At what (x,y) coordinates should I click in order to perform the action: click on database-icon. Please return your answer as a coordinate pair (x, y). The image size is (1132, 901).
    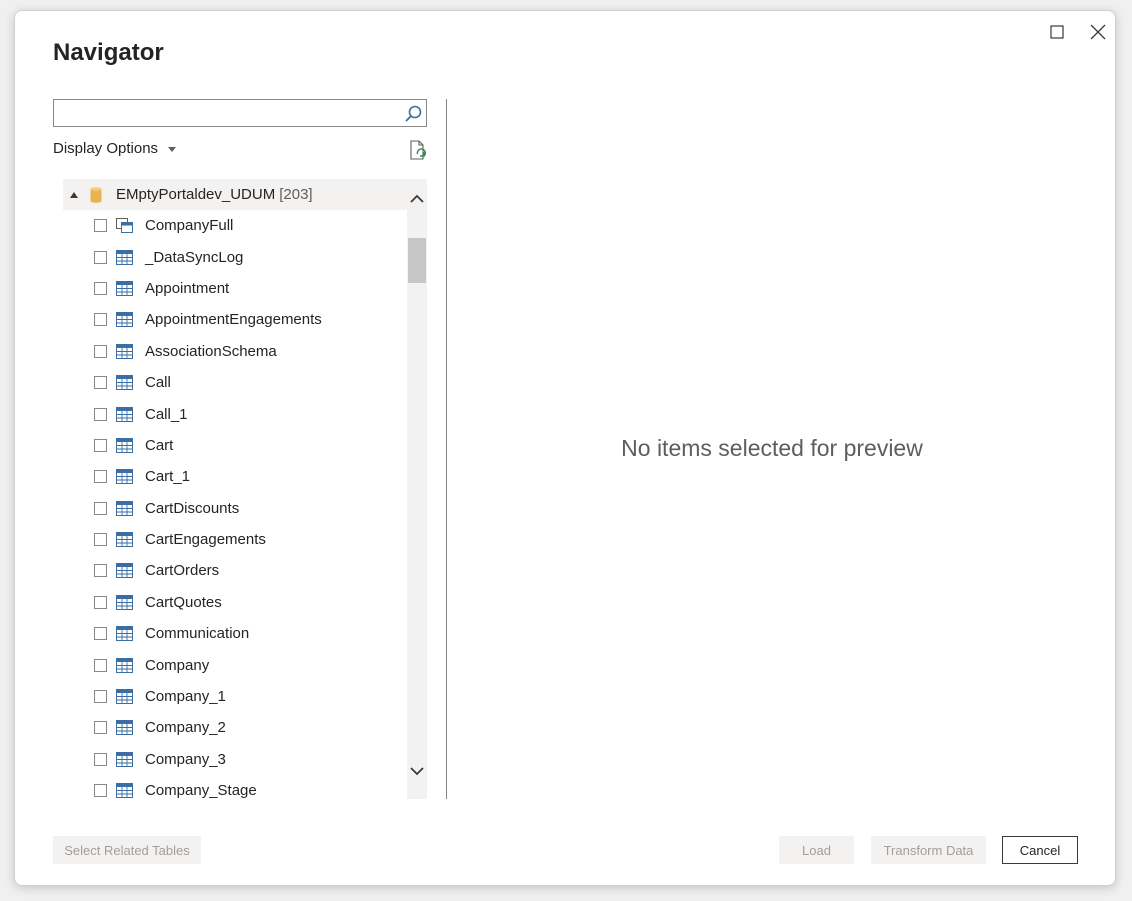
    Looking at the image, I should click on (96, 194).